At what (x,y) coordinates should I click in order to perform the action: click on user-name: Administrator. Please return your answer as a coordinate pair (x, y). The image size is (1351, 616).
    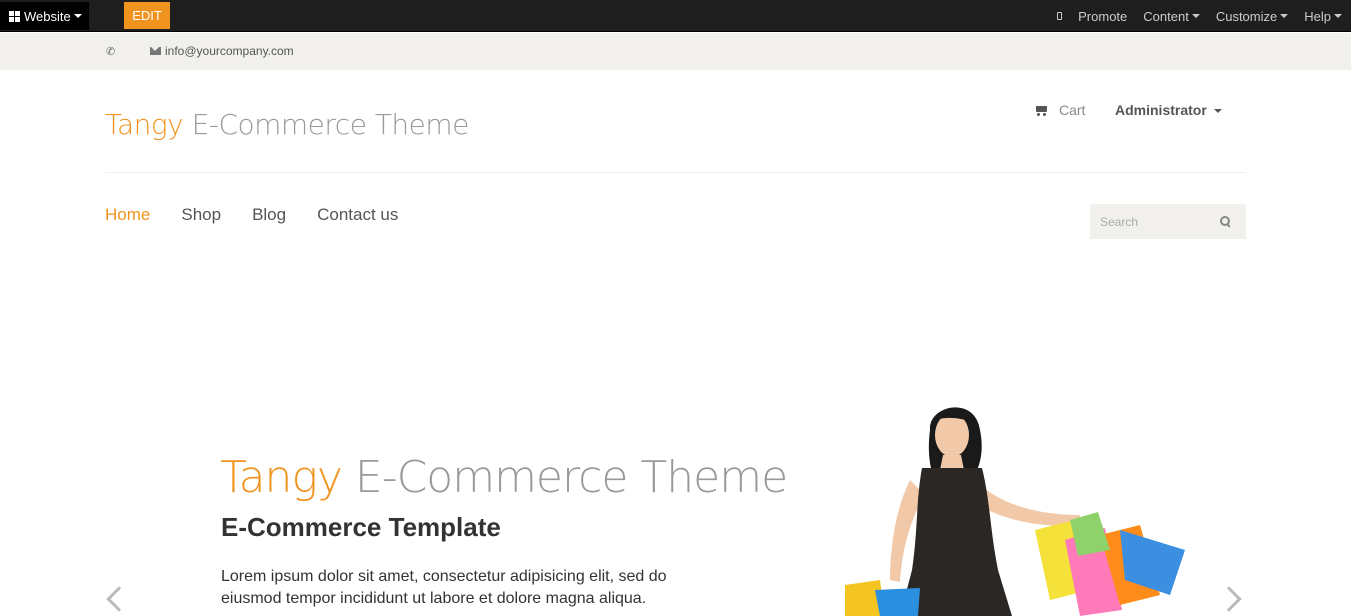
    Looking at the image, I should click on (1161, 110).